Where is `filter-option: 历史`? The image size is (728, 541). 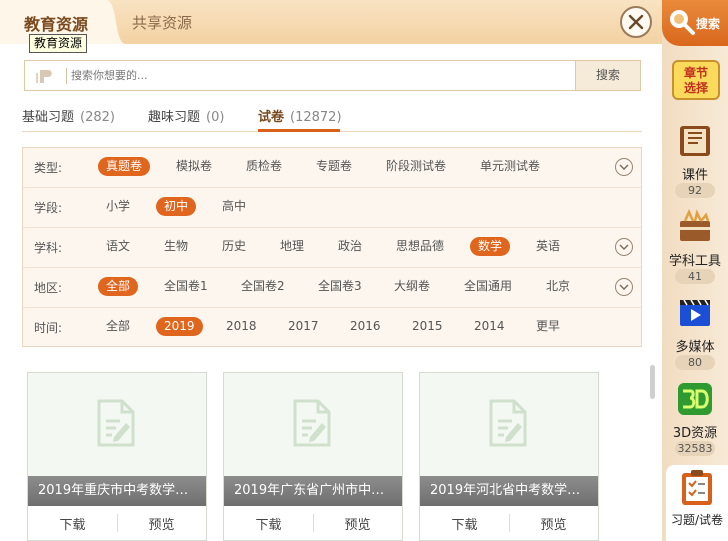 filter-option: 历史 is located at coordinates (234, 246).